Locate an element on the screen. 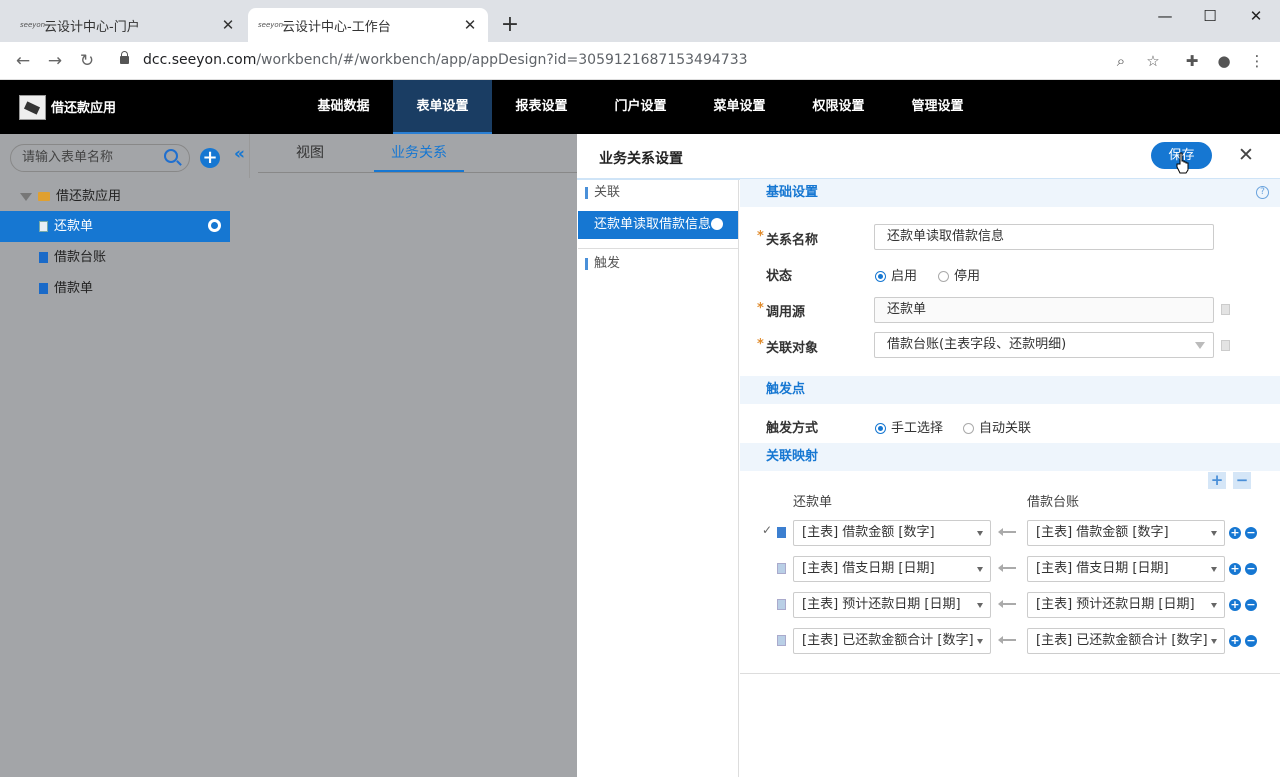  status-enabled-radio: 启用 is located at coordinates (896, 274).